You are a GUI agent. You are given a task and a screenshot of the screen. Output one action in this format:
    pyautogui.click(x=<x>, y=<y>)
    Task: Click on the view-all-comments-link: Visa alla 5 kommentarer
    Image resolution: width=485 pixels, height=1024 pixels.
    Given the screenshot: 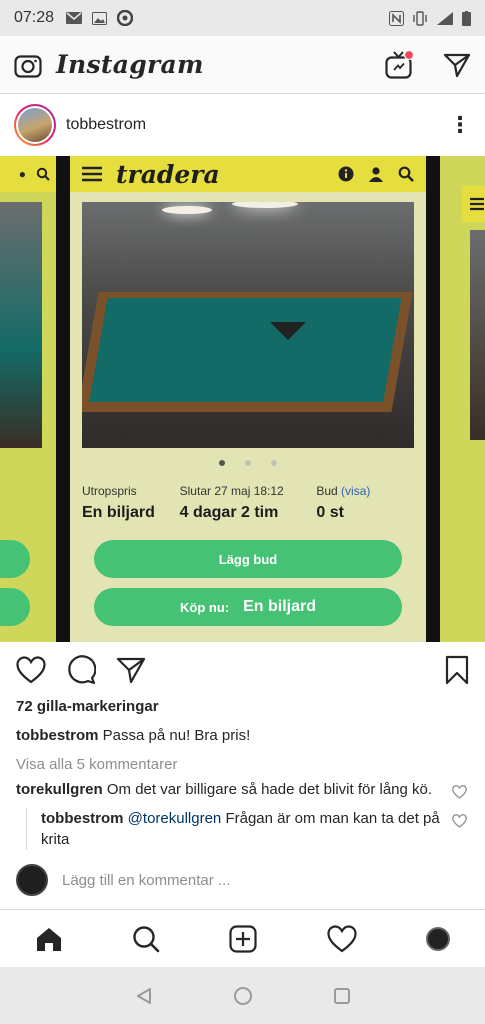 What is the action you would take?
    pyautogui.click(x=242, y=764)
    